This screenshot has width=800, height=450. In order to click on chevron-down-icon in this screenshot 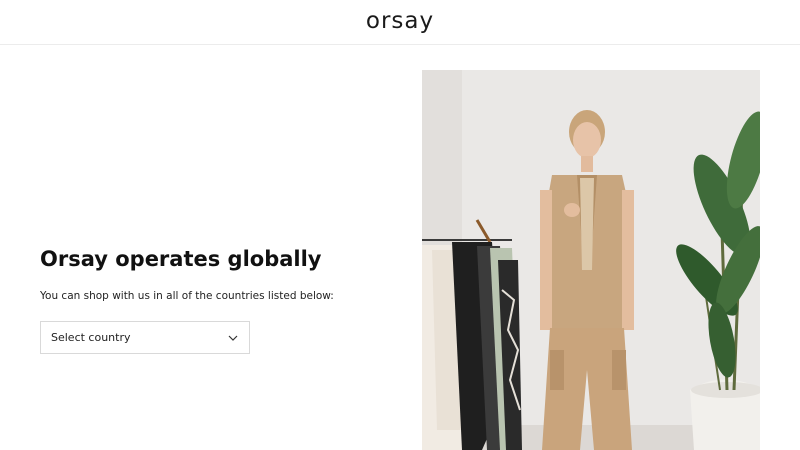, I will do `click(233, 338)`.